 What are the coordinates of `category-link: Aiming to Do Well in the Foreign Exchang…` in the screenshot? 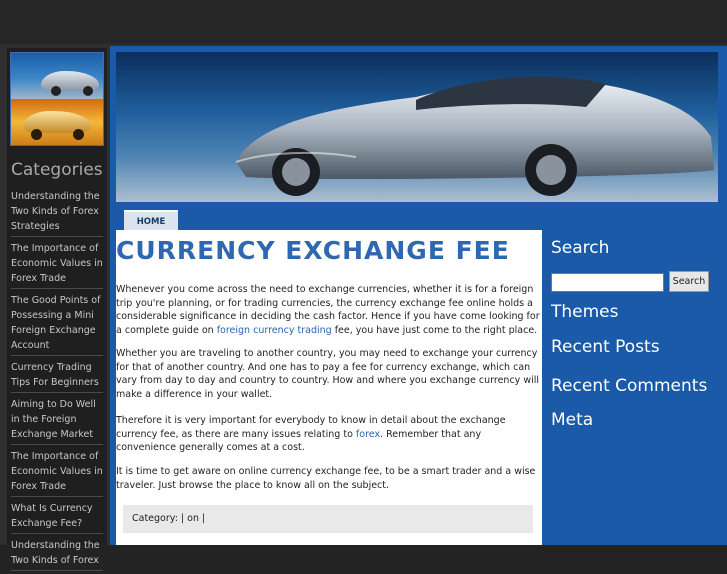 It's located at (57, 420).